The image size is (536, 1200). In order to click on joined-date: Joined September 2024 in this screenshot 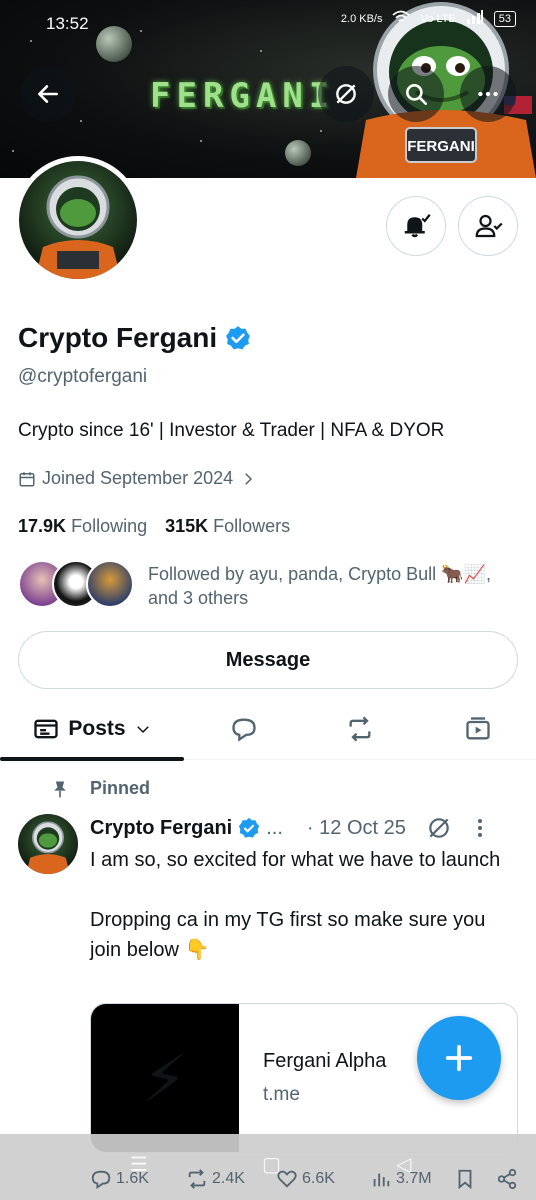, I will do `click(138, 478)`.